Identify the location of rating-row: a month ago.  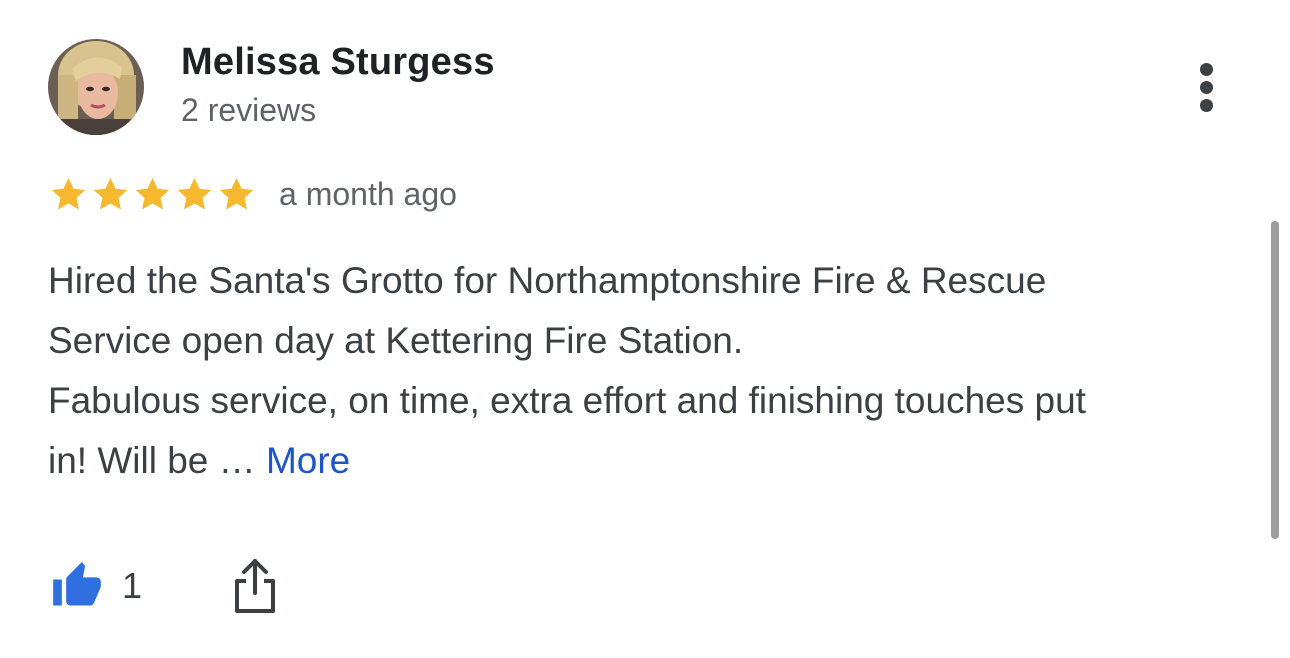
(252, 194).